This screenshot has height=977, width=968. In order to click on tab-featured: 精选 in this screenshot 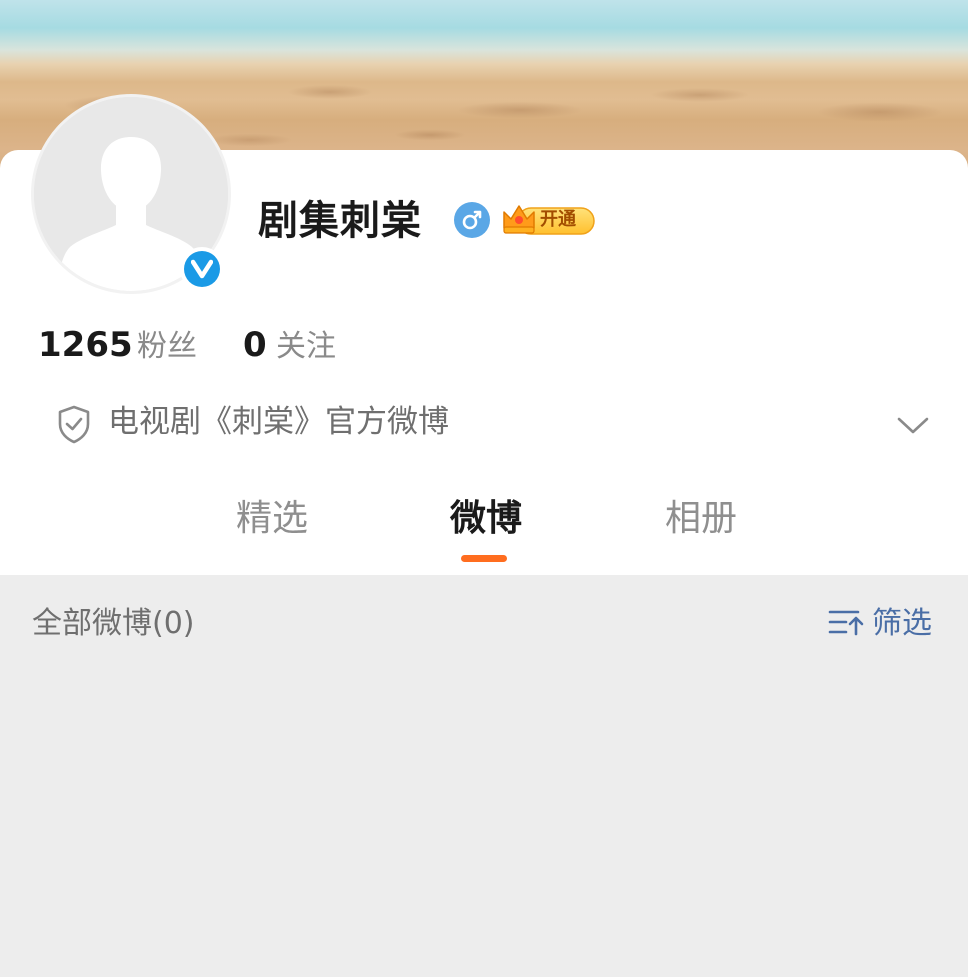, I will do `click(272, 519)`.